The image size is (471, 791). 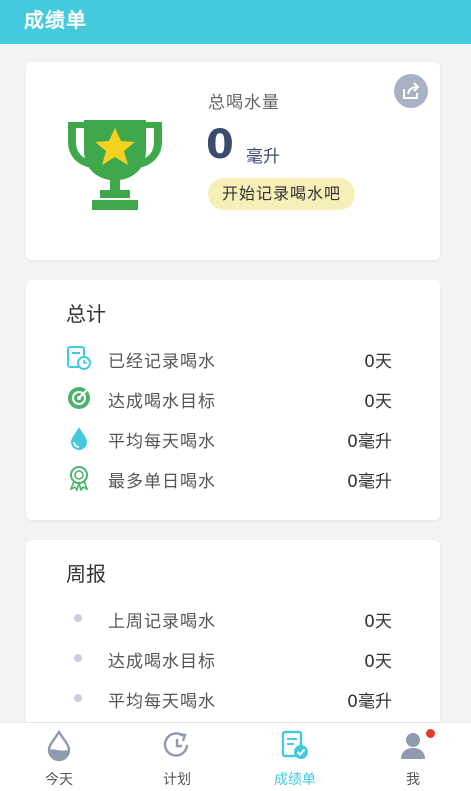 I want to click on clock-refresh-icon, so click(x=176, y=744).